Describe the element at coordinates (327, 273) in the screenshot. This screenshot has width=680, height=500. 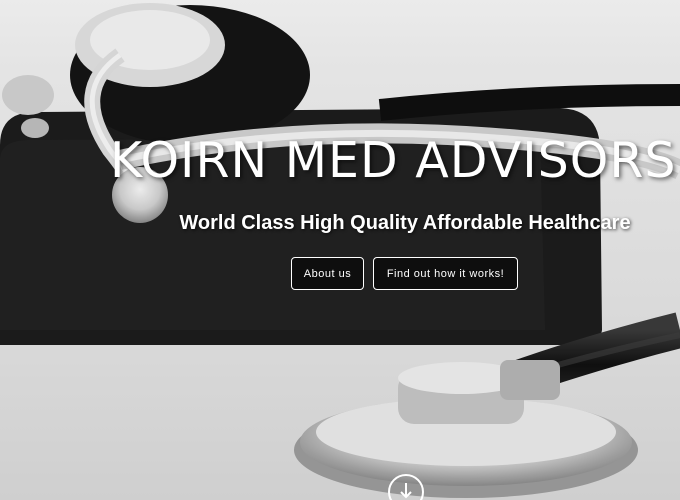
I see `about-us-button: About us` at that location.